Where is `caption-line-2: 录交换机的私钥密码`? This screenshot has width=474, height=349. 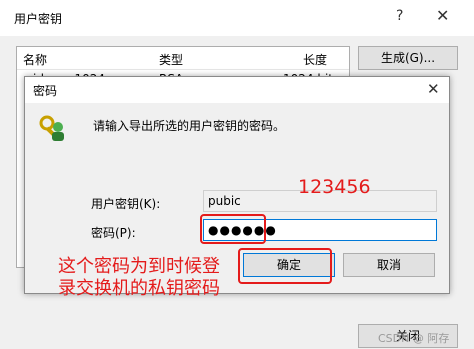
caption-line-2: 录交换机的私钥密码 is located at coordinates (139, 288).